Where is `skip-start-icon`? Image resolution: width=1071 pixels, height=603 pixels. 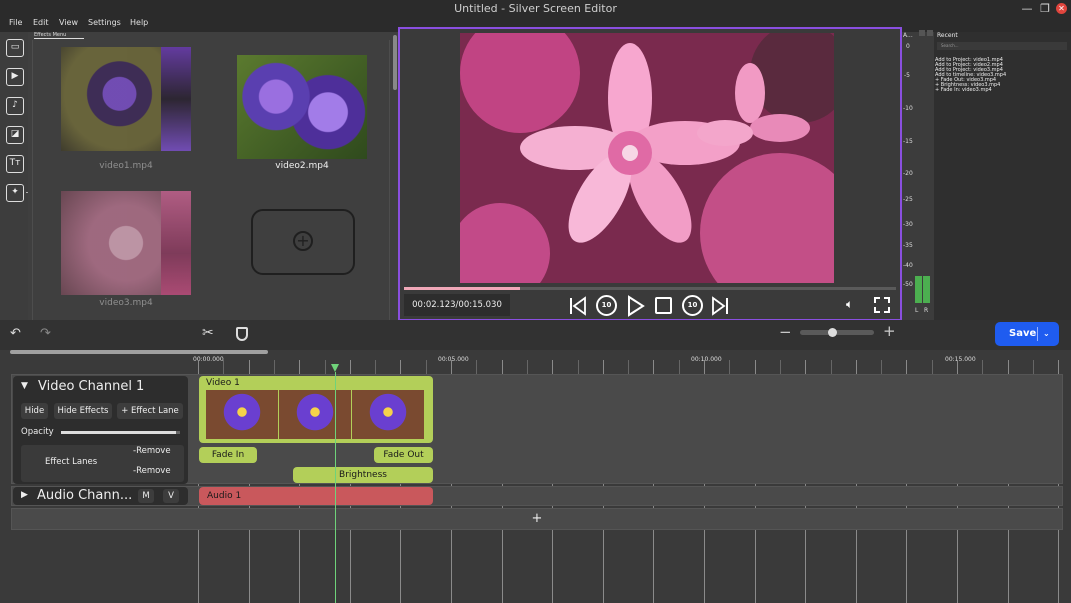
skip-start-icon is located at coordinates (578, 306).